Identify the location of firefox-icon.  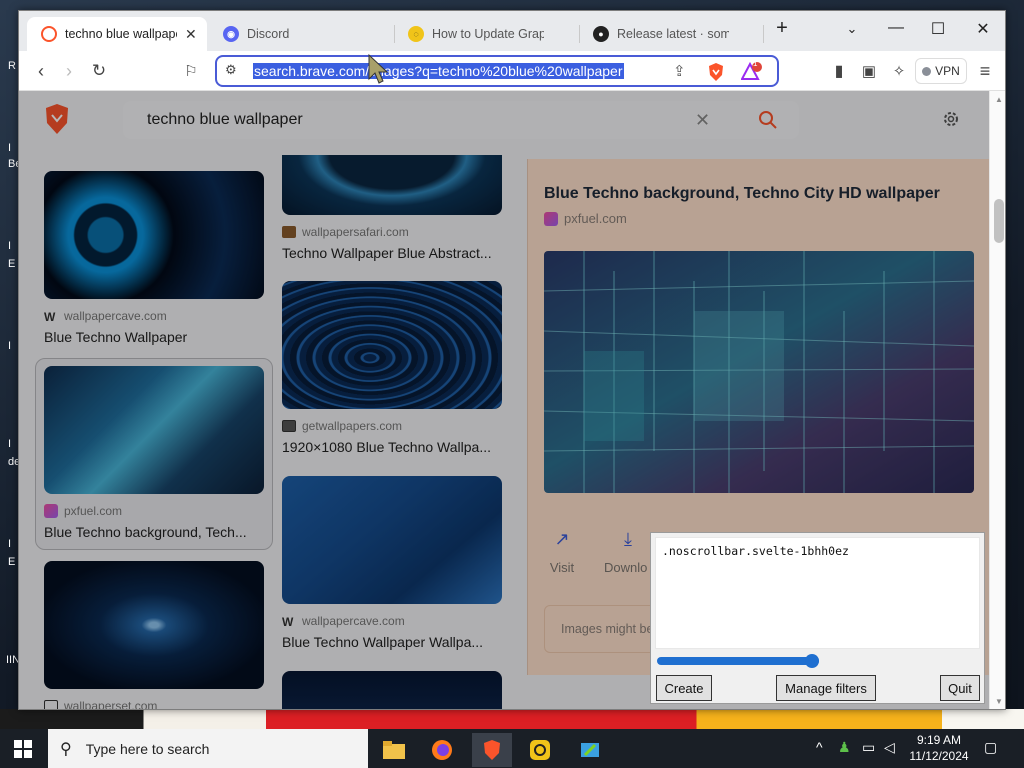
(442, 750).